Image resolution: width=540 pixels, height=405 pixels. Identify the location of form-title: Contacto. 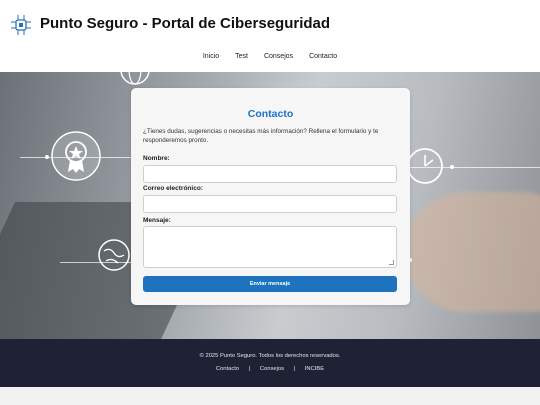
(270, 114).